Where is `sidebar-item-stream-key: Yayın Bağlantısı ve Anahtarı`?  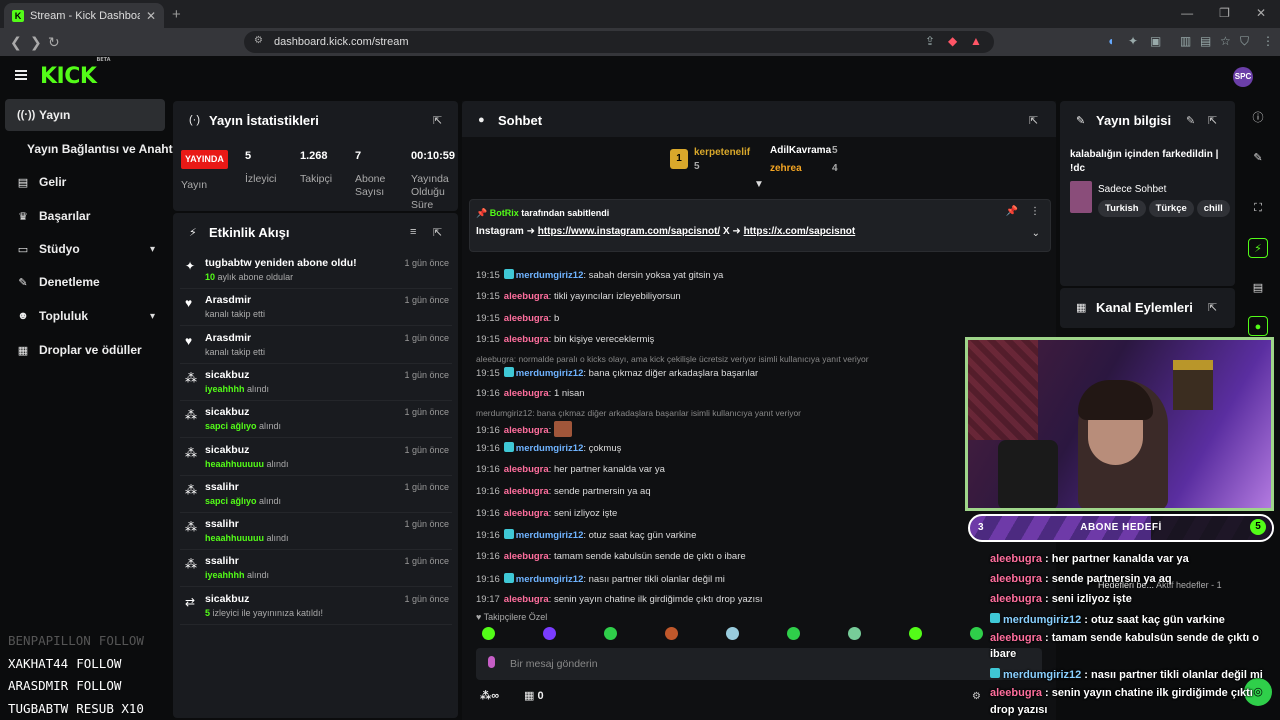 sidebar-item-stream-key: Yayın Bağlantısı ve Anahtarı is located at coordinates (107, 149).